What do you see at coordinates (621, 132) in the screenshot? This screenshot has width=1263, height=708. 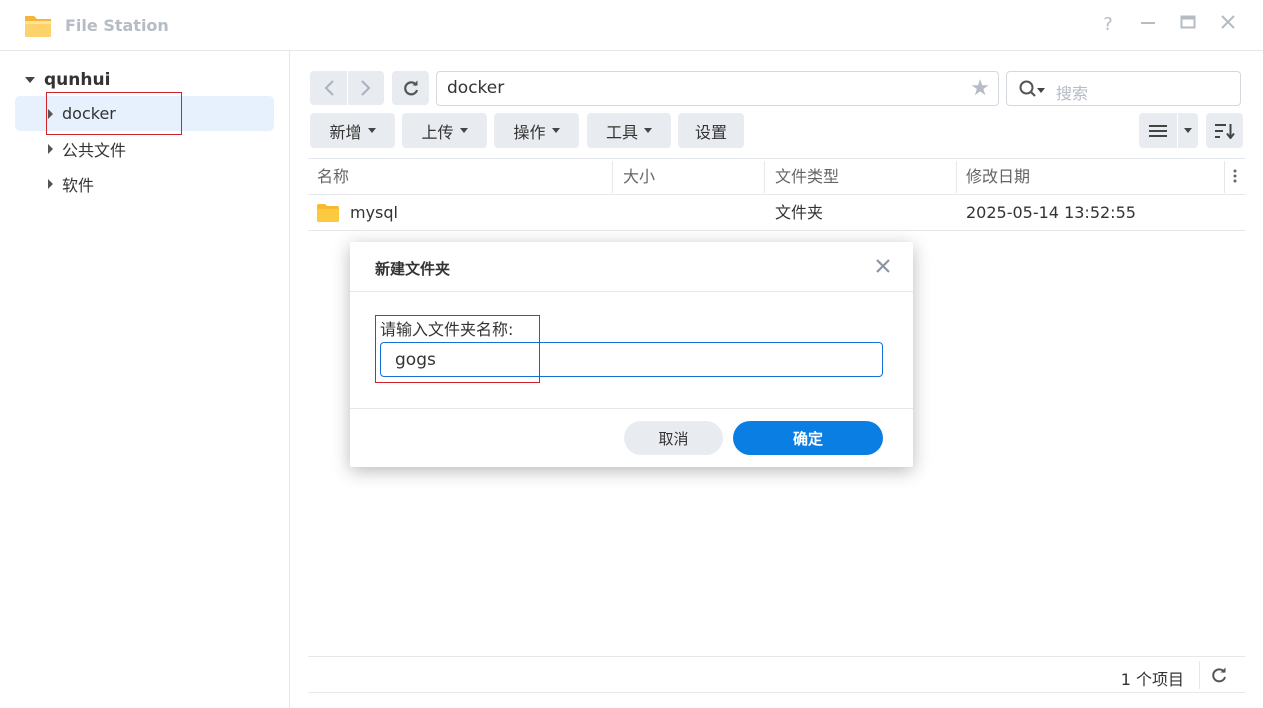 I see `tools-button-label: 工具` at bounding box center [621, 132].